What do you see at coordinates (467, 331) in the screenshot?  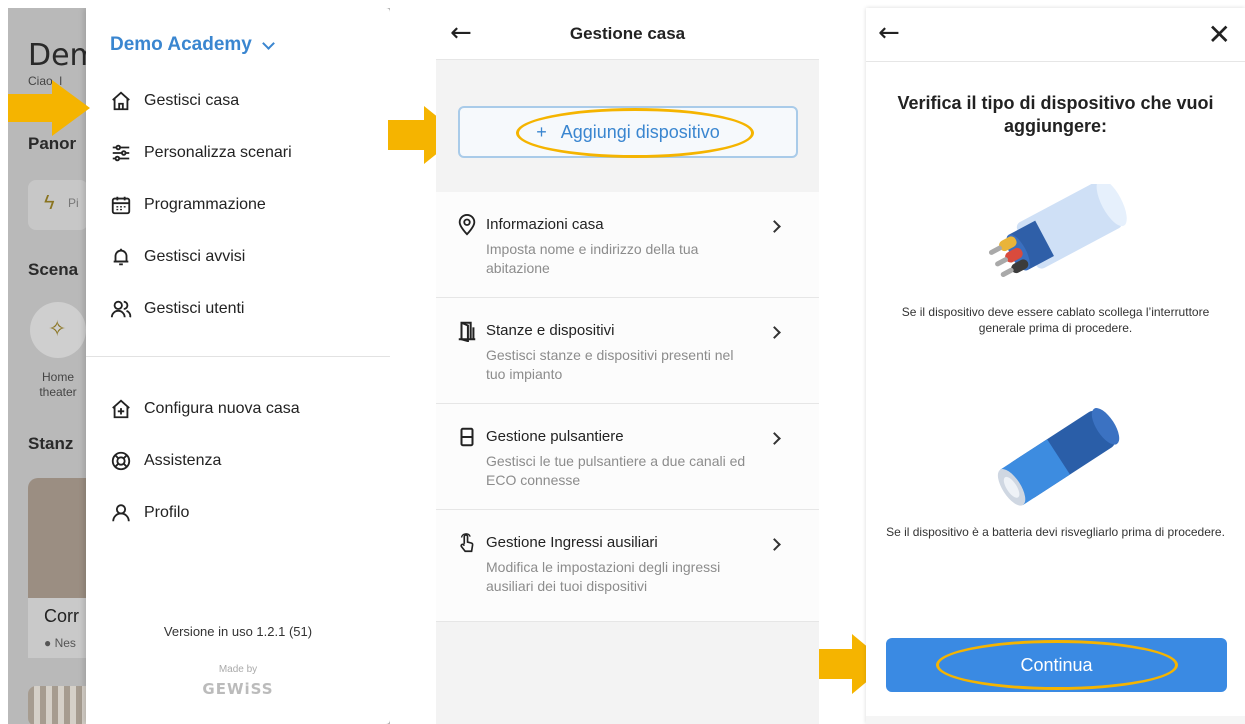 I see `door-icon` at bounding box center [467, 331].